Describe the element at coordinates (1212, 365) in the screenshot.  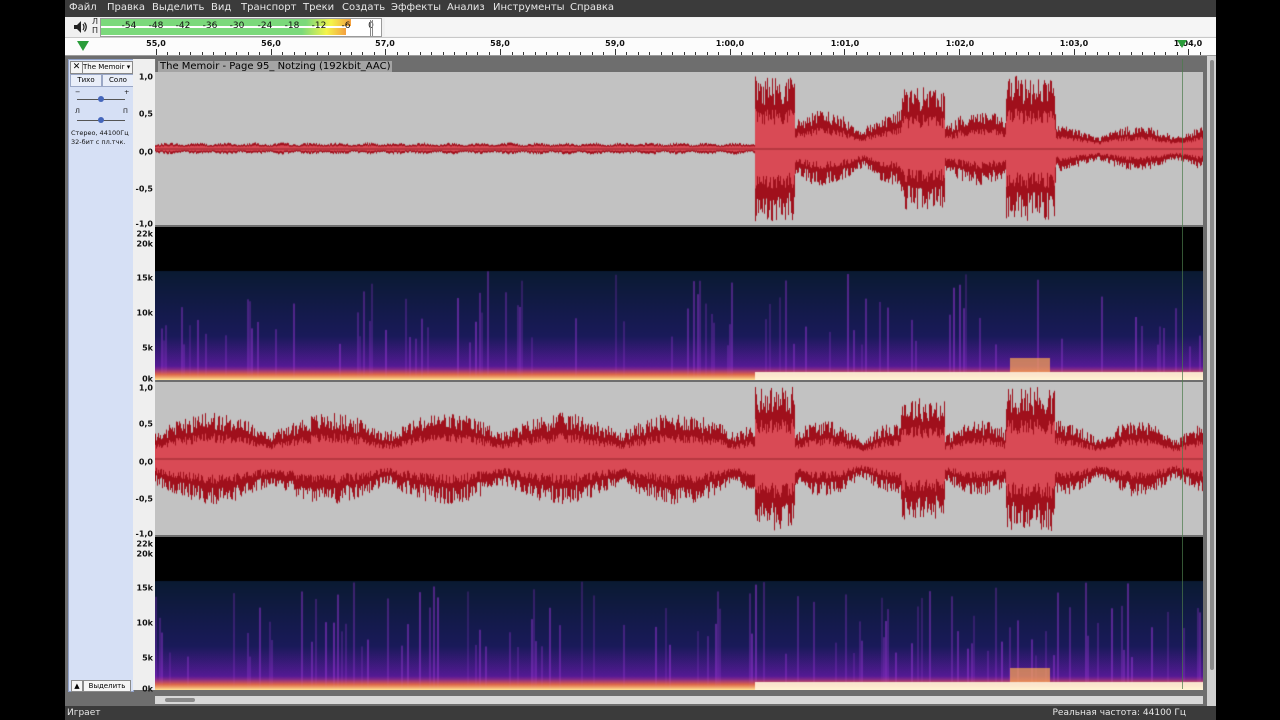
I see `vertical-scroll-thumb` at that location.